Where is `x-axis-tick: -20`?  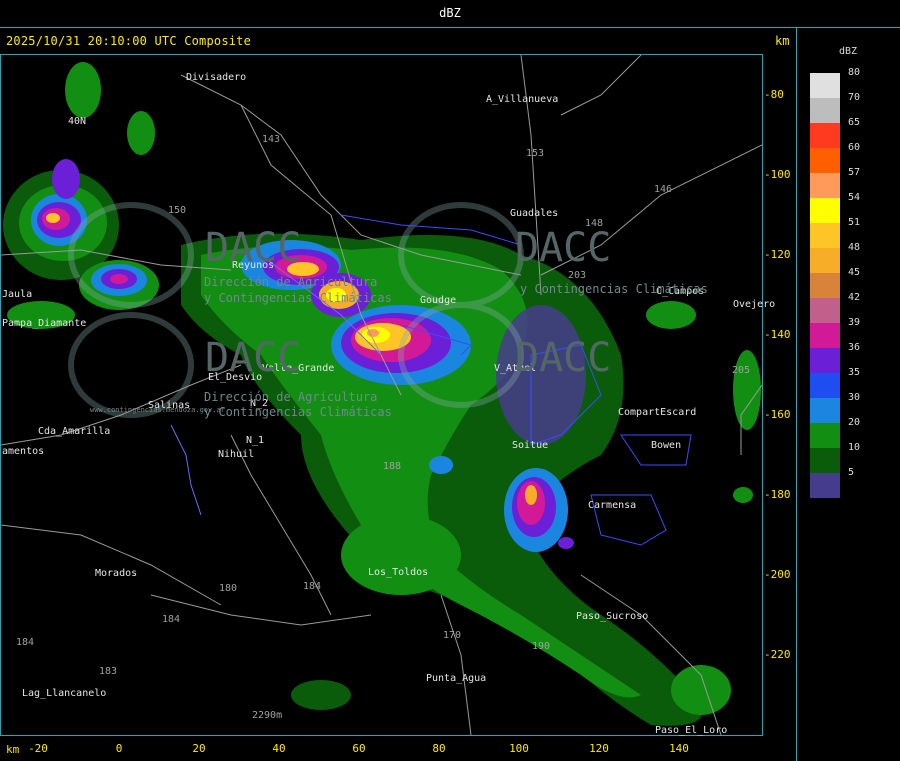
x-axis-tick: -20 is located at coordinates (38, 748).